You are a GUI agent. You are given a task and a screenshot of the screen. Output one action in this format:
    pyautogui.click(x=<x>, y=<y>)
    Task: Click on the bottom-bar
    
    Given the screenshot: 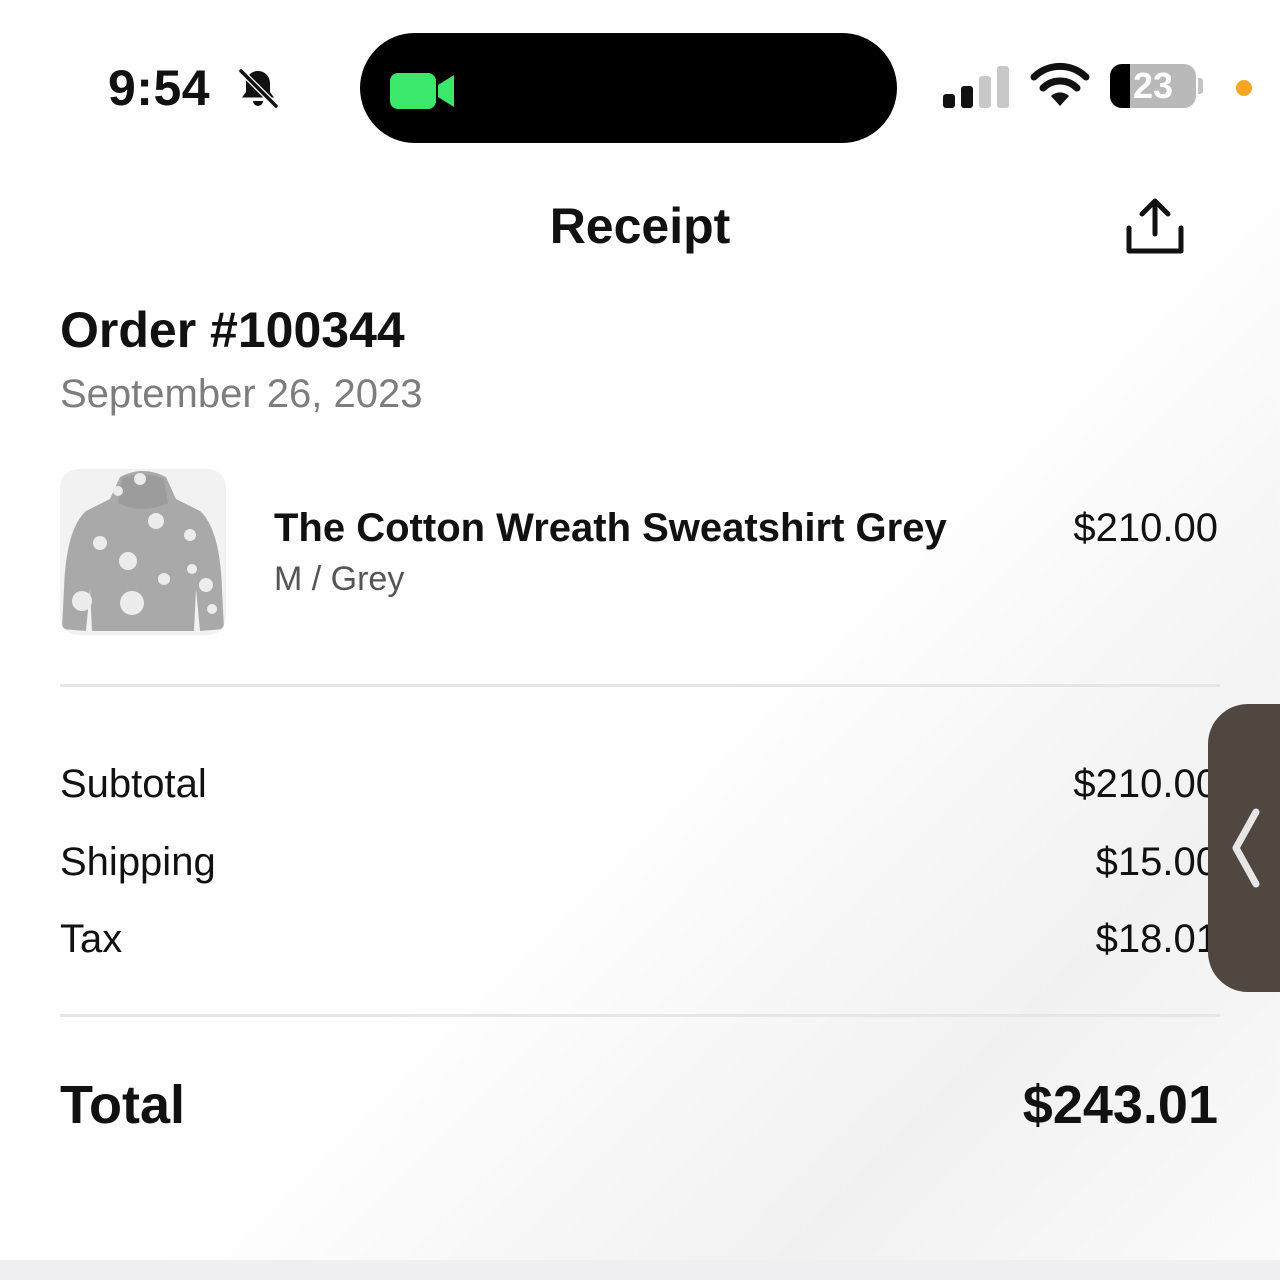 What is the action you would take?
    pyautogui.click(x=640, y=1270)
    